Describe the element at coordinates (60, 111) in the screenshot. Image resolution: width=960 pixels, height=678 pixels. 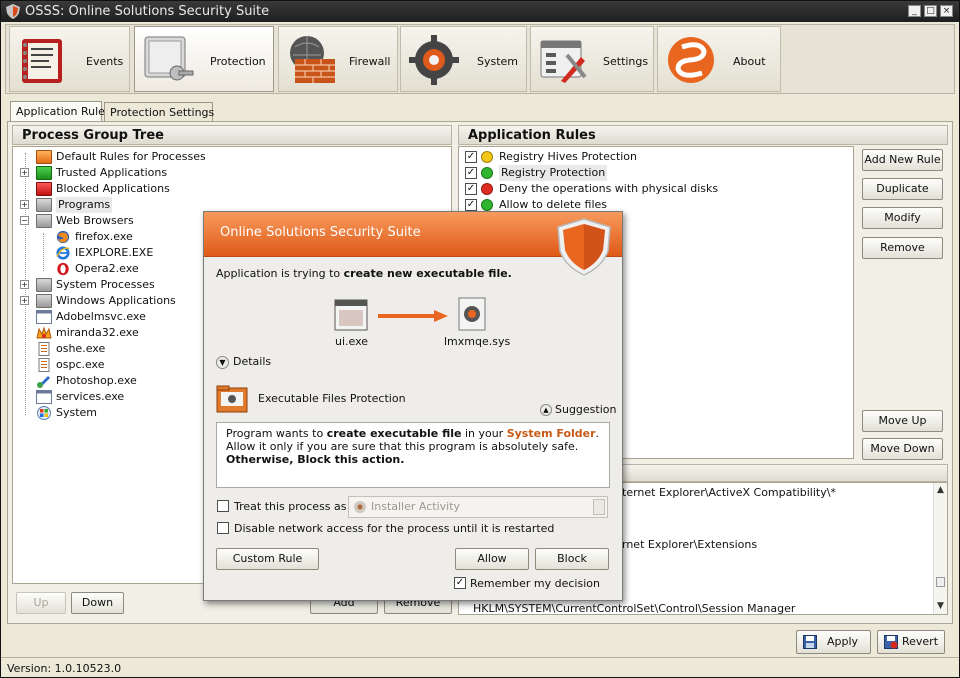
I see `tab-application-rules: Application Rules` at that location.